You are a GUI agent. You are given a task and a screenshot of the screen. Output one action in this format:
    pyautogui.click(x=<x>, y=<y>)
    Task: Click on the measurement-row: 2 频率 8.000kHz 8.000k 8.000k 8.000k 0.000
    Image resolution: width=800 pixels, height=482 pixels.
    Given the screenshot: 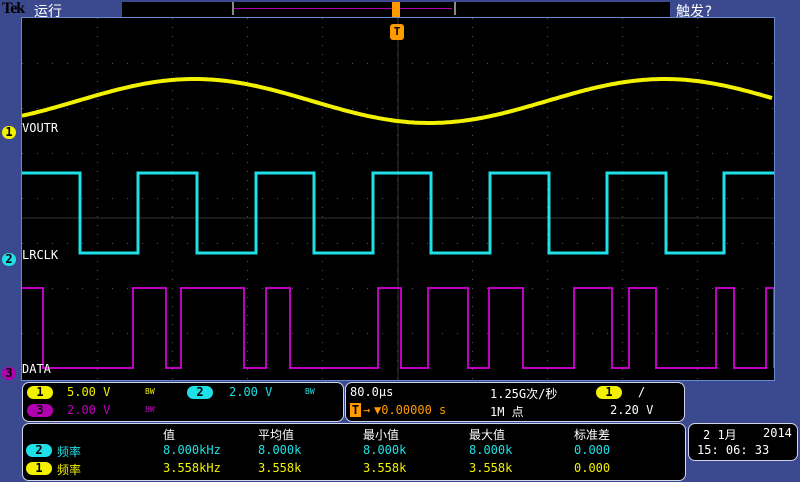 What is the action you would take?
    pyautogui.click(x=353, y=451)
    